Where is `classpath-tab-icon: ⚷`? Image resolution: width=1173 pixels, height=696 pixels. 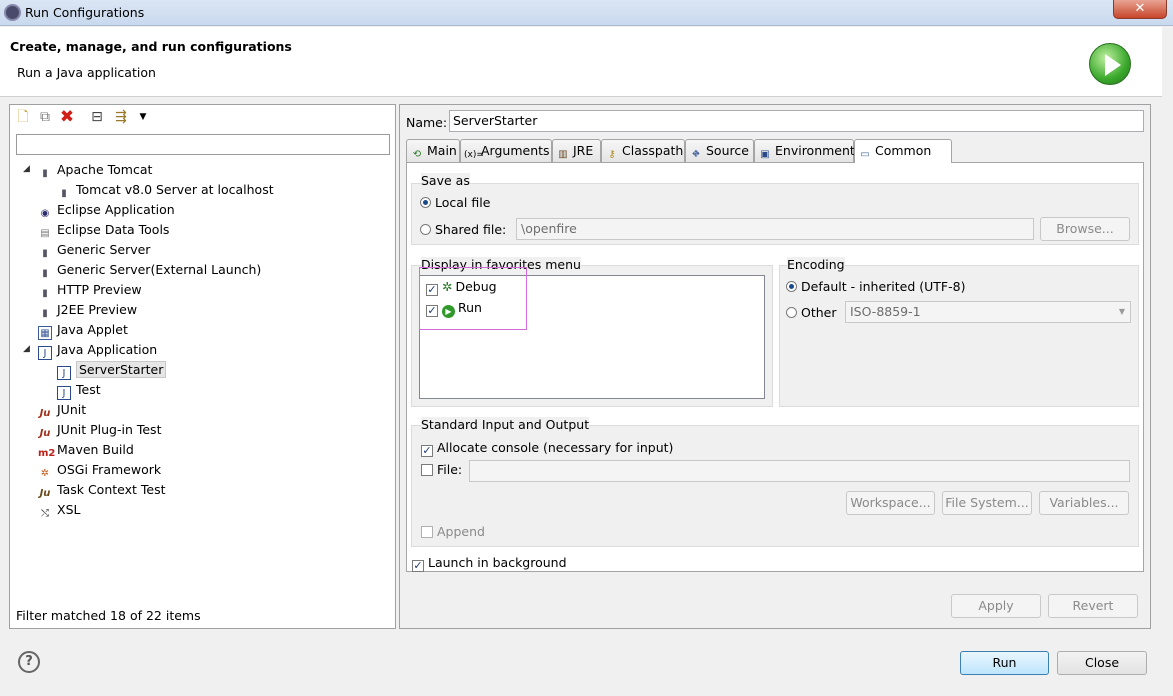 classpath-tab-icon: ⚷ is located at coordinates (612, 154).